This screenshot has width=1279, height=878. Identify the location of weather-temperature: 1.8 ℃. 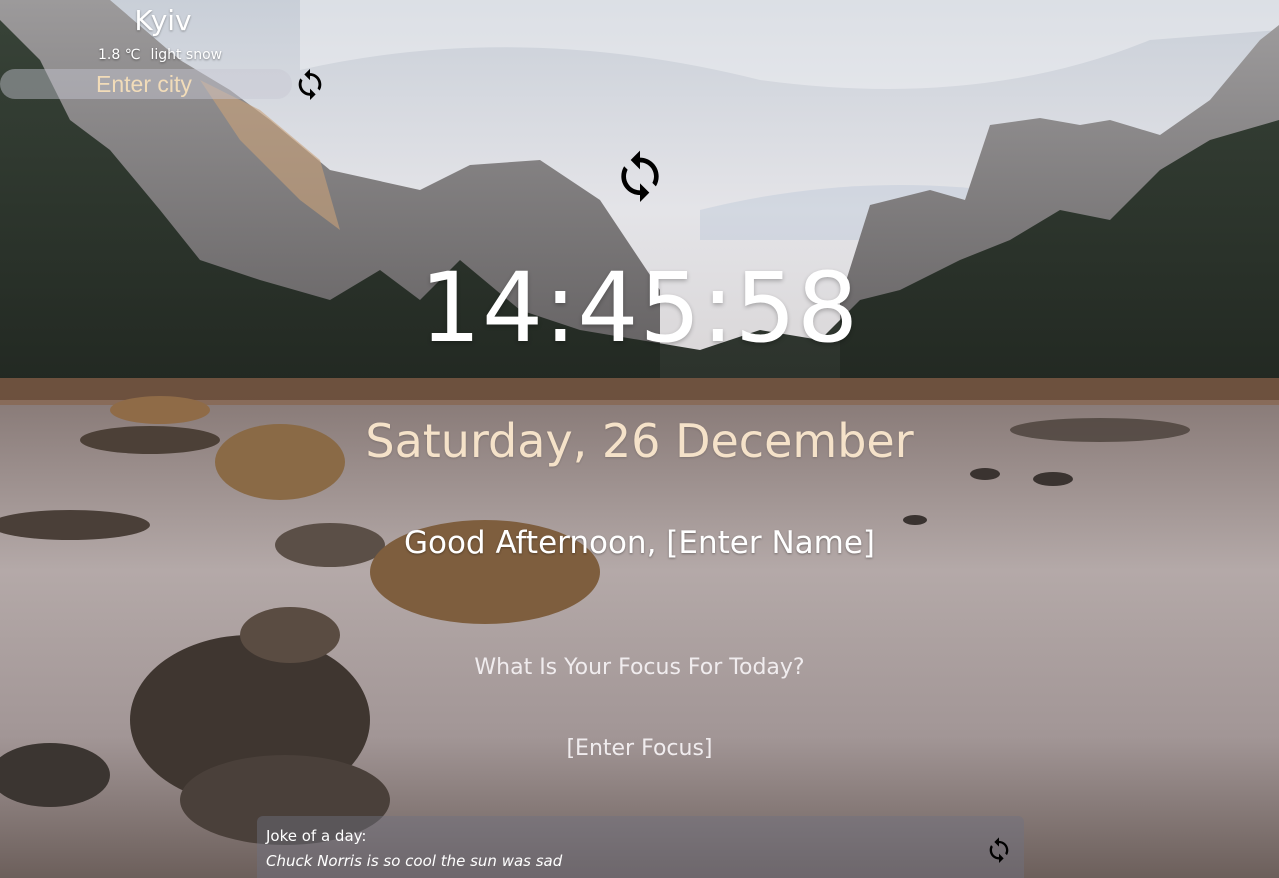
(119, 55).